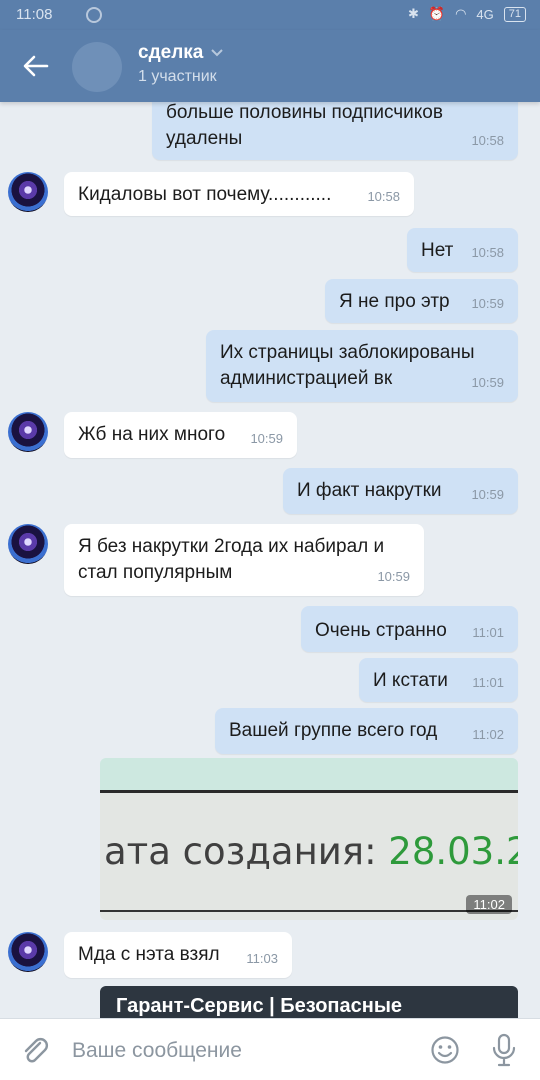 The image size is (540, 1080). Describe the element at coordinates (304, 125) in the screenshot. I see `message-text: больше половины подписчиков удалены` at that location.